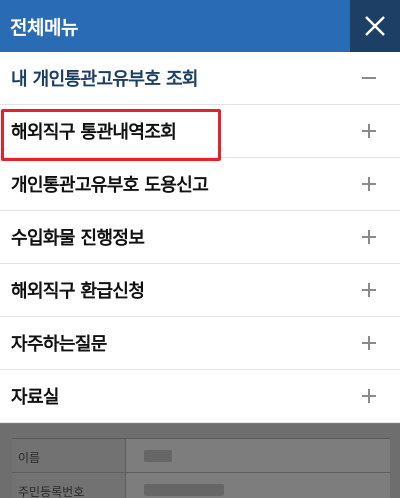 The height and width of the screenshot is (498, 400). Describe the element at coordinates (200, 26) in the screenshot. I see `menu-header: 전체메뉴` at that location.